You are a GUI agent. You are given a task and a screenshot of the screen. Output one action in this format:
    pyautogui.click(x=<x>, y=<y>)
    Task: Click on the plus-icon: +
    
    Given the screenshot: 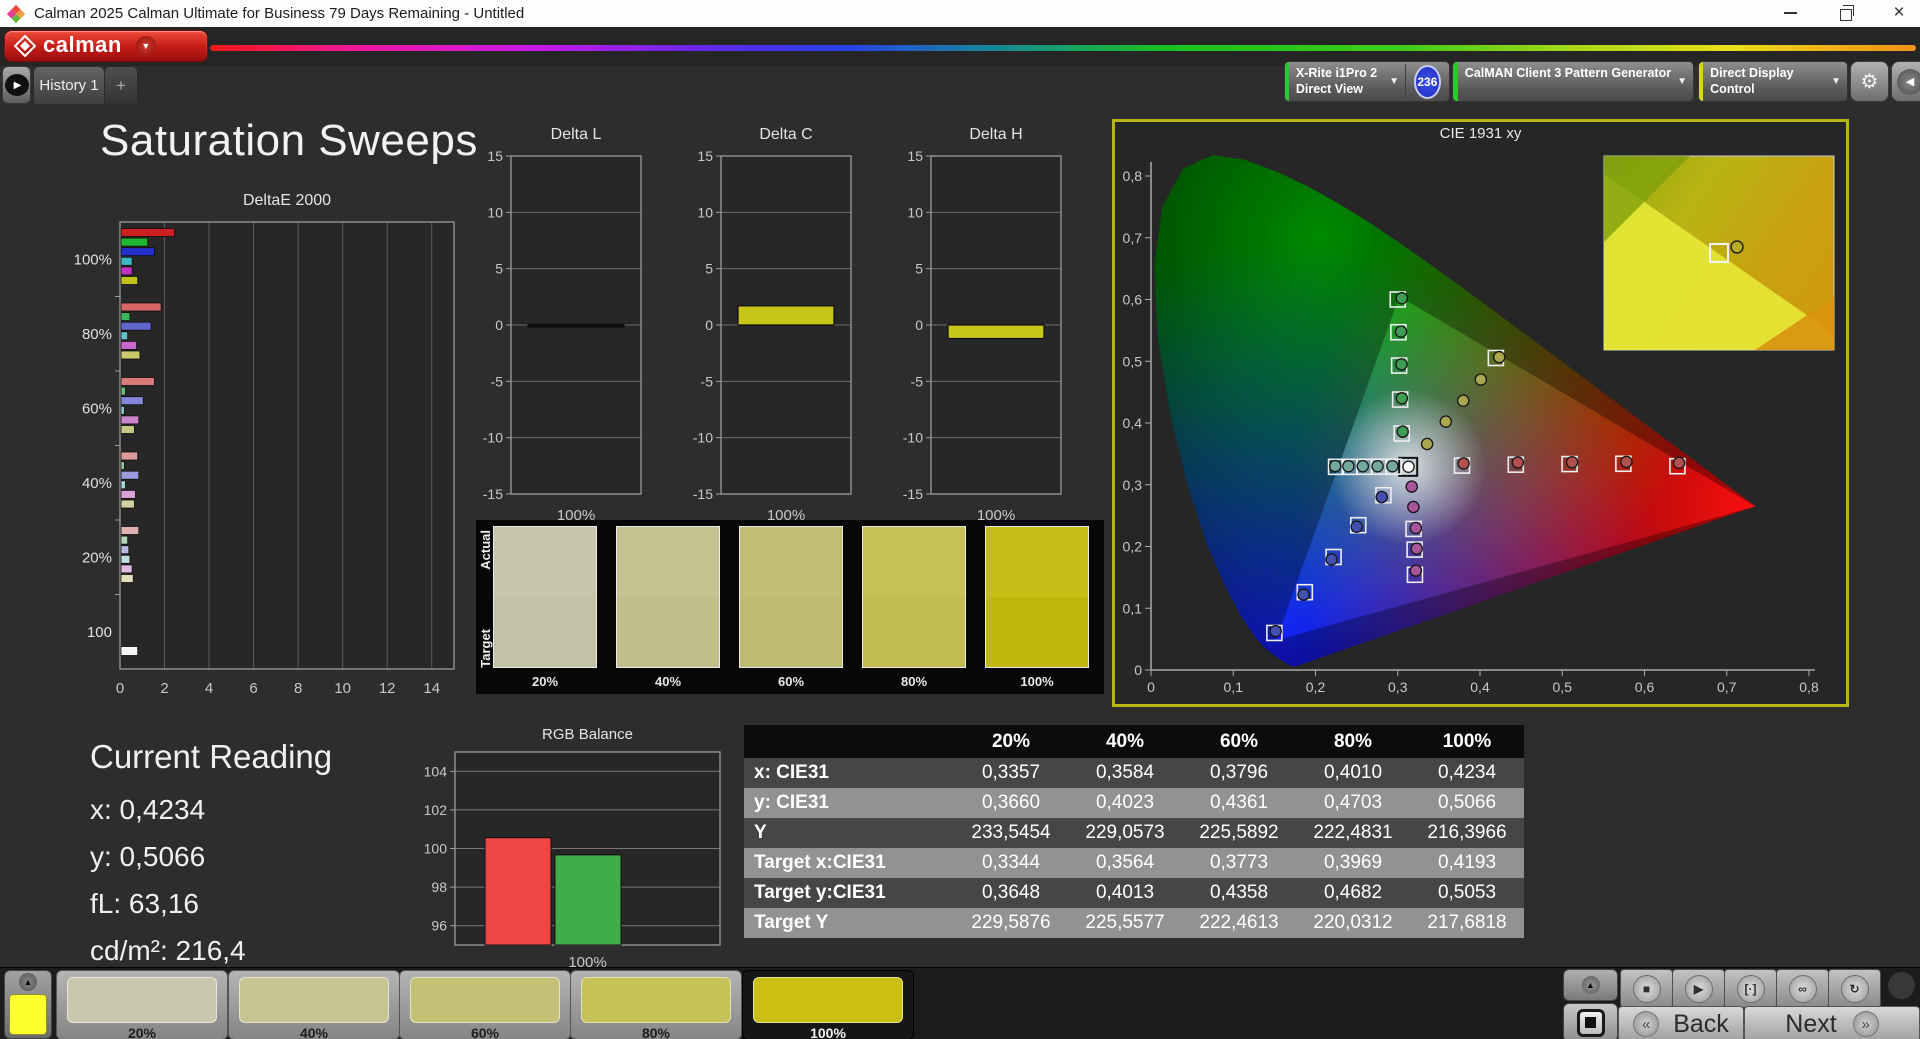 What is the action you would take?
    pyautogui.click(x=121, y=85)
    